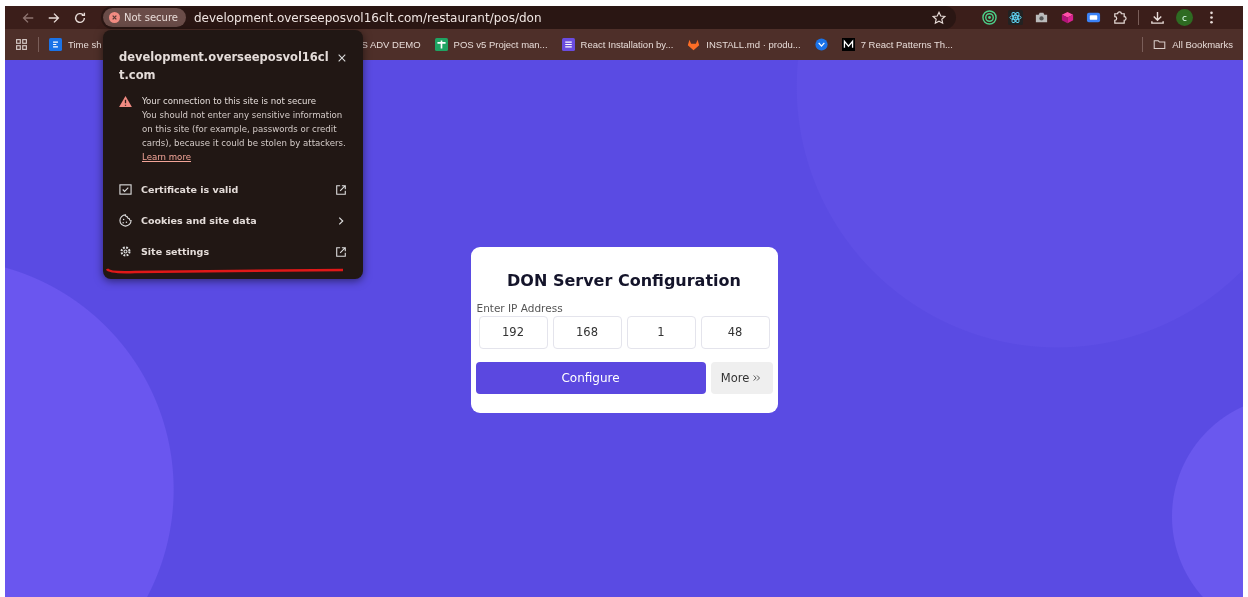  Describe the element at coordinates (1160, 44) in the screenshot. I see `folder-icon` at that location.